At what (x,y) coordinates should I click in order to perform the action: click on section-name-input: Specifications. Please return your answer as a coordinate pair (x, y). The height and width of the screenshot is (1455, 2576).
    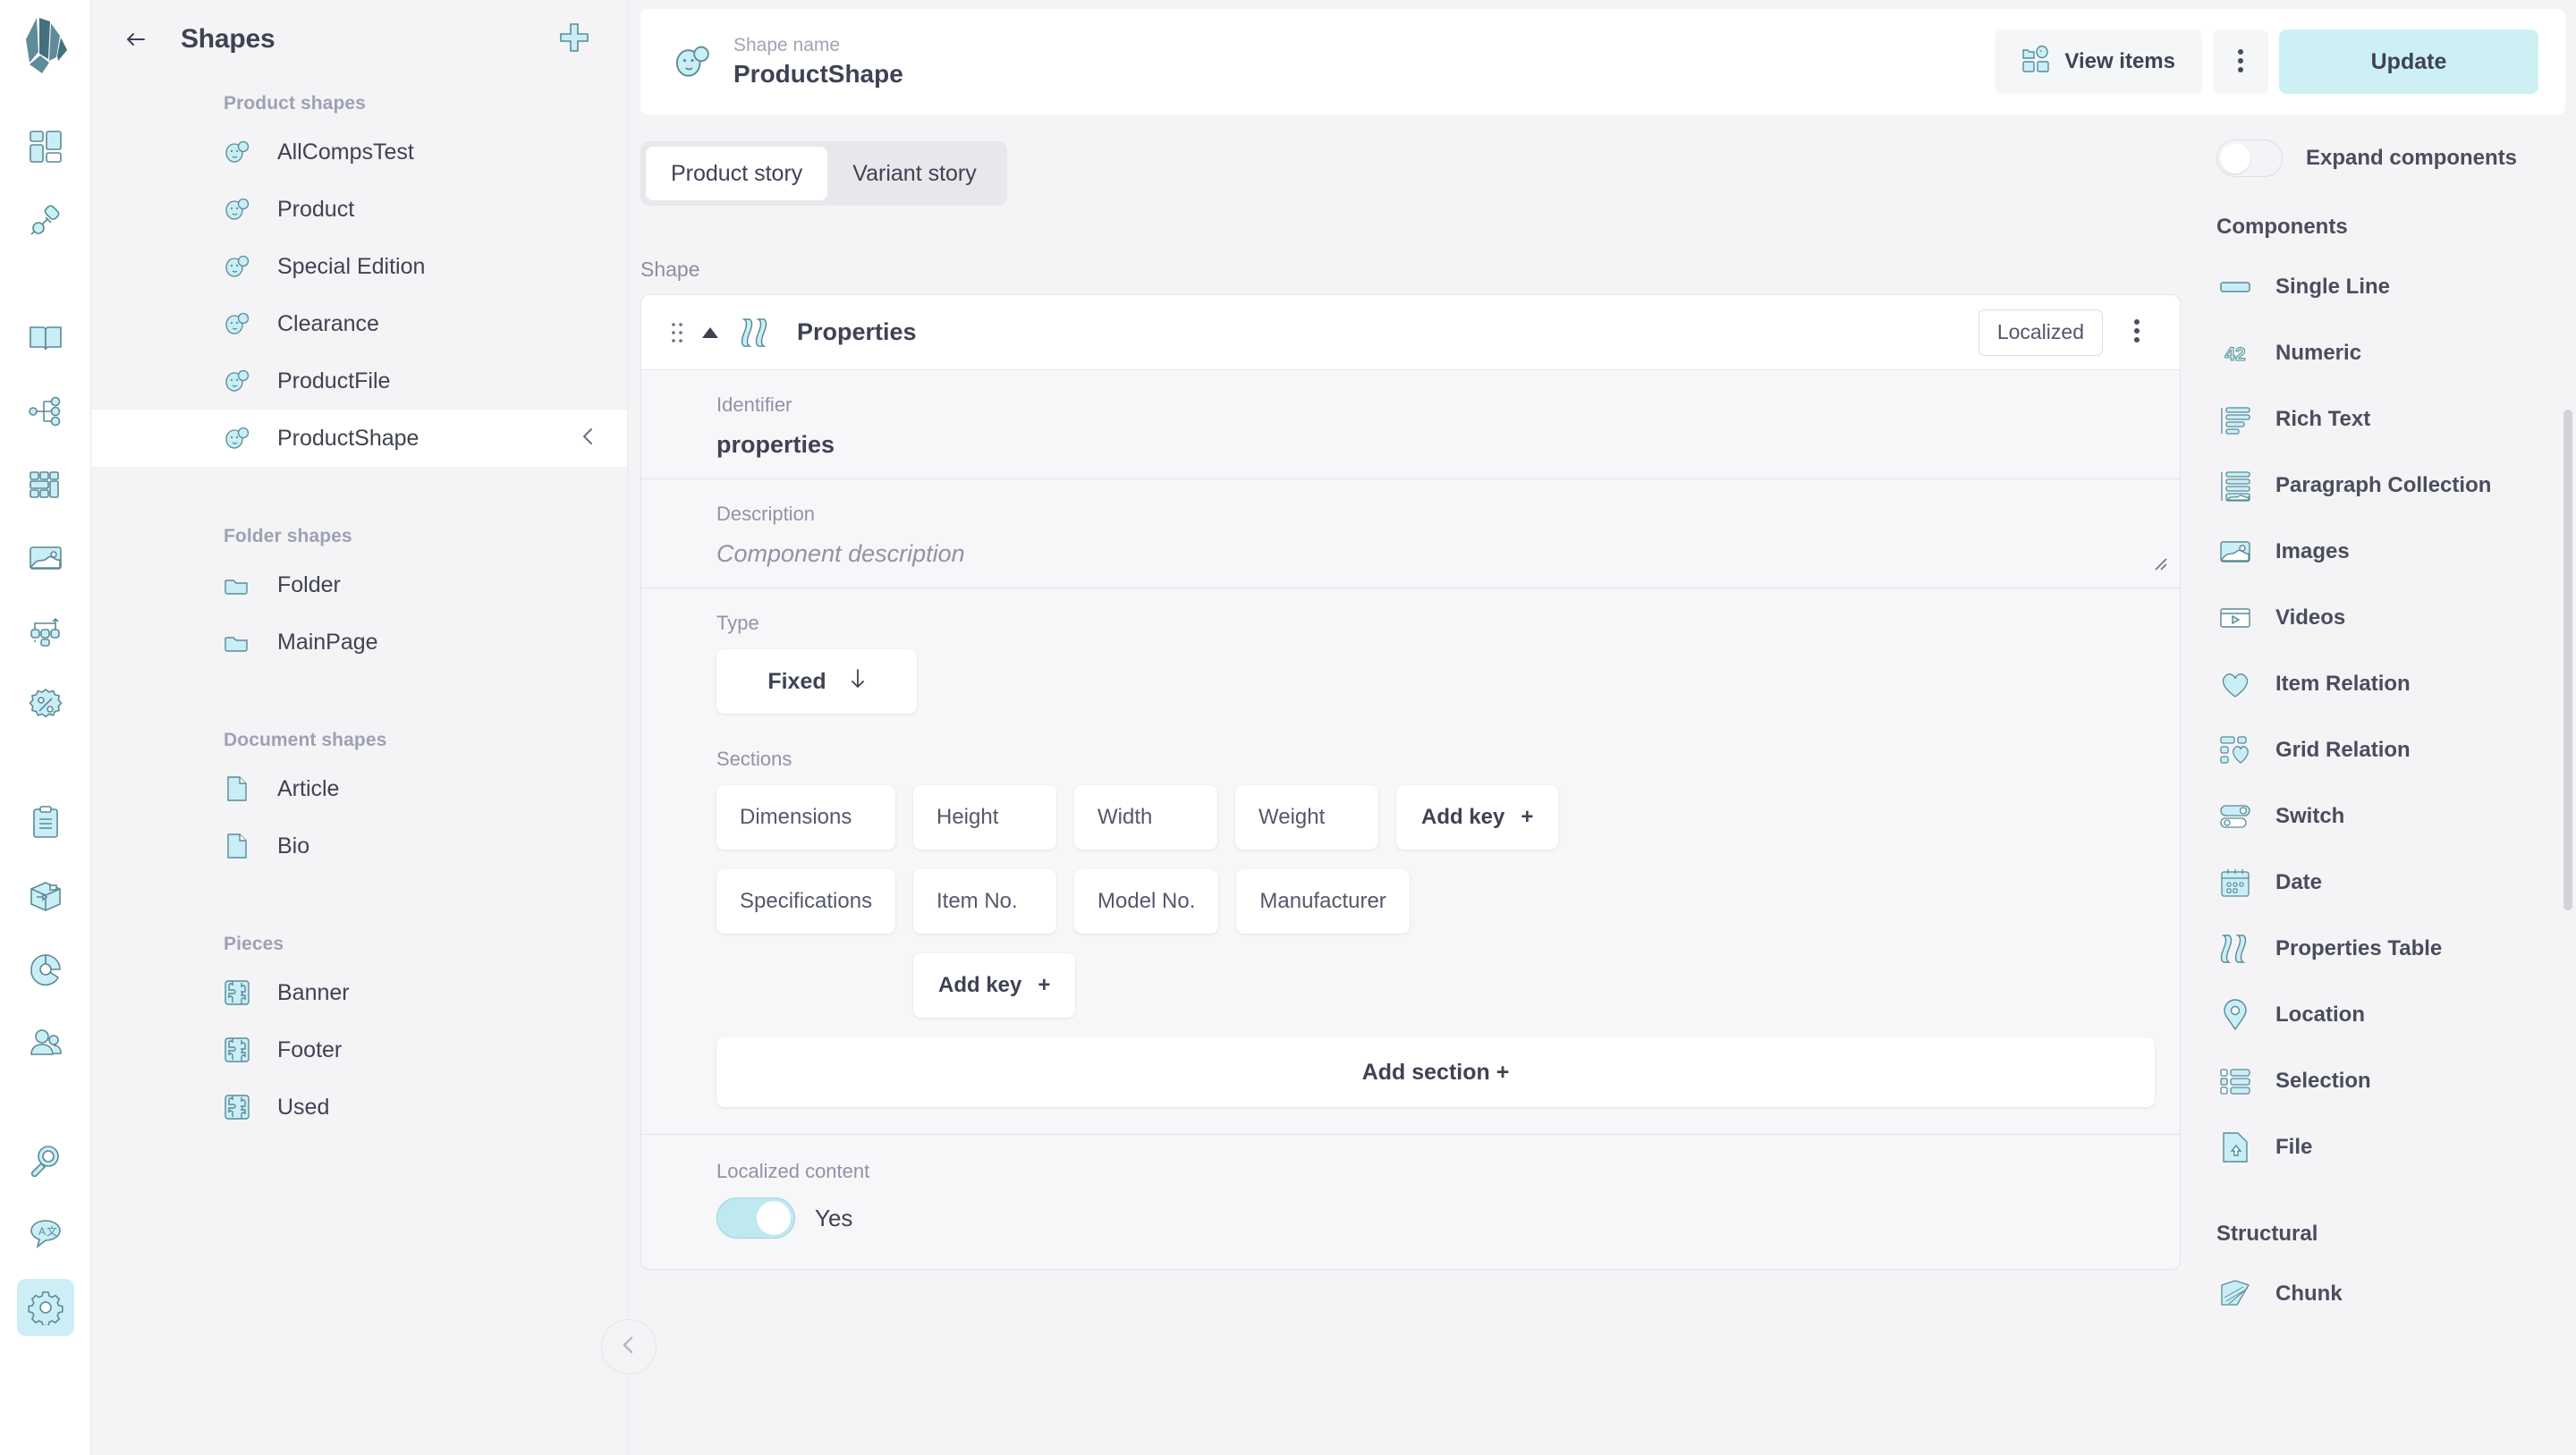
    Looking at the image, I should click on (805, 901).